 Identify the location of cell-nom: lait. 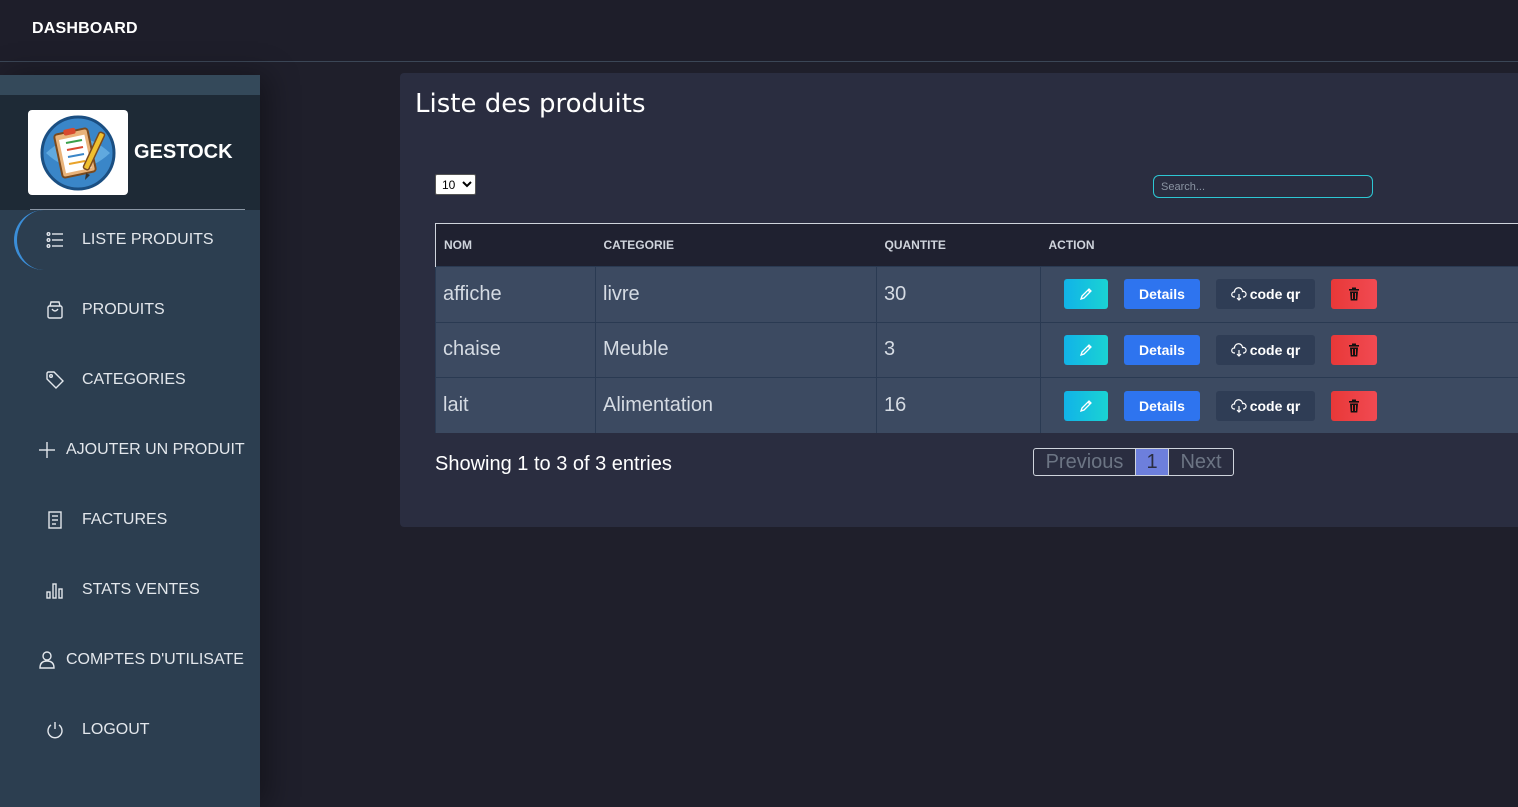
(515, 405).